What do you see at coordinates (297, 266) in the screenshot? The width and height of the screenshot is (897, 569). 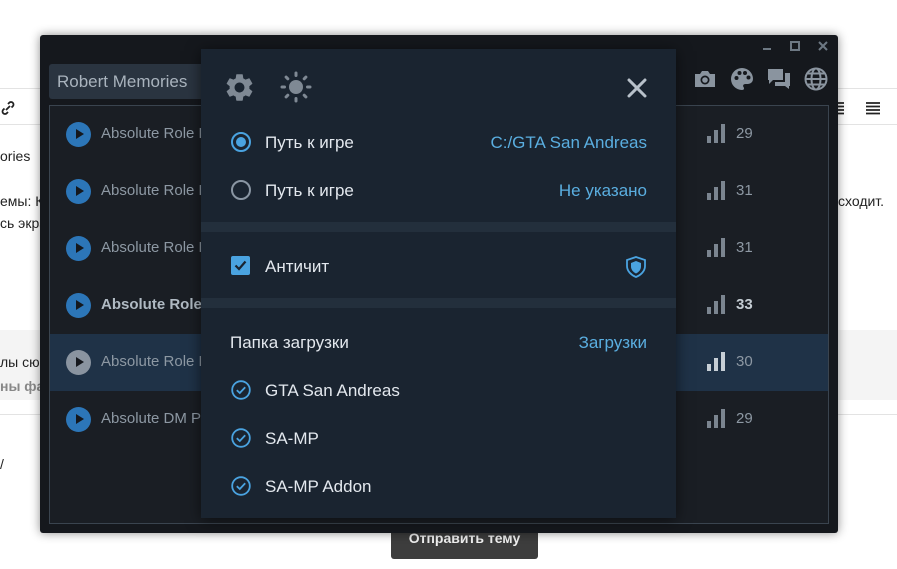 I see `anticheat-label: Античит` at bounding box center [297, 266].